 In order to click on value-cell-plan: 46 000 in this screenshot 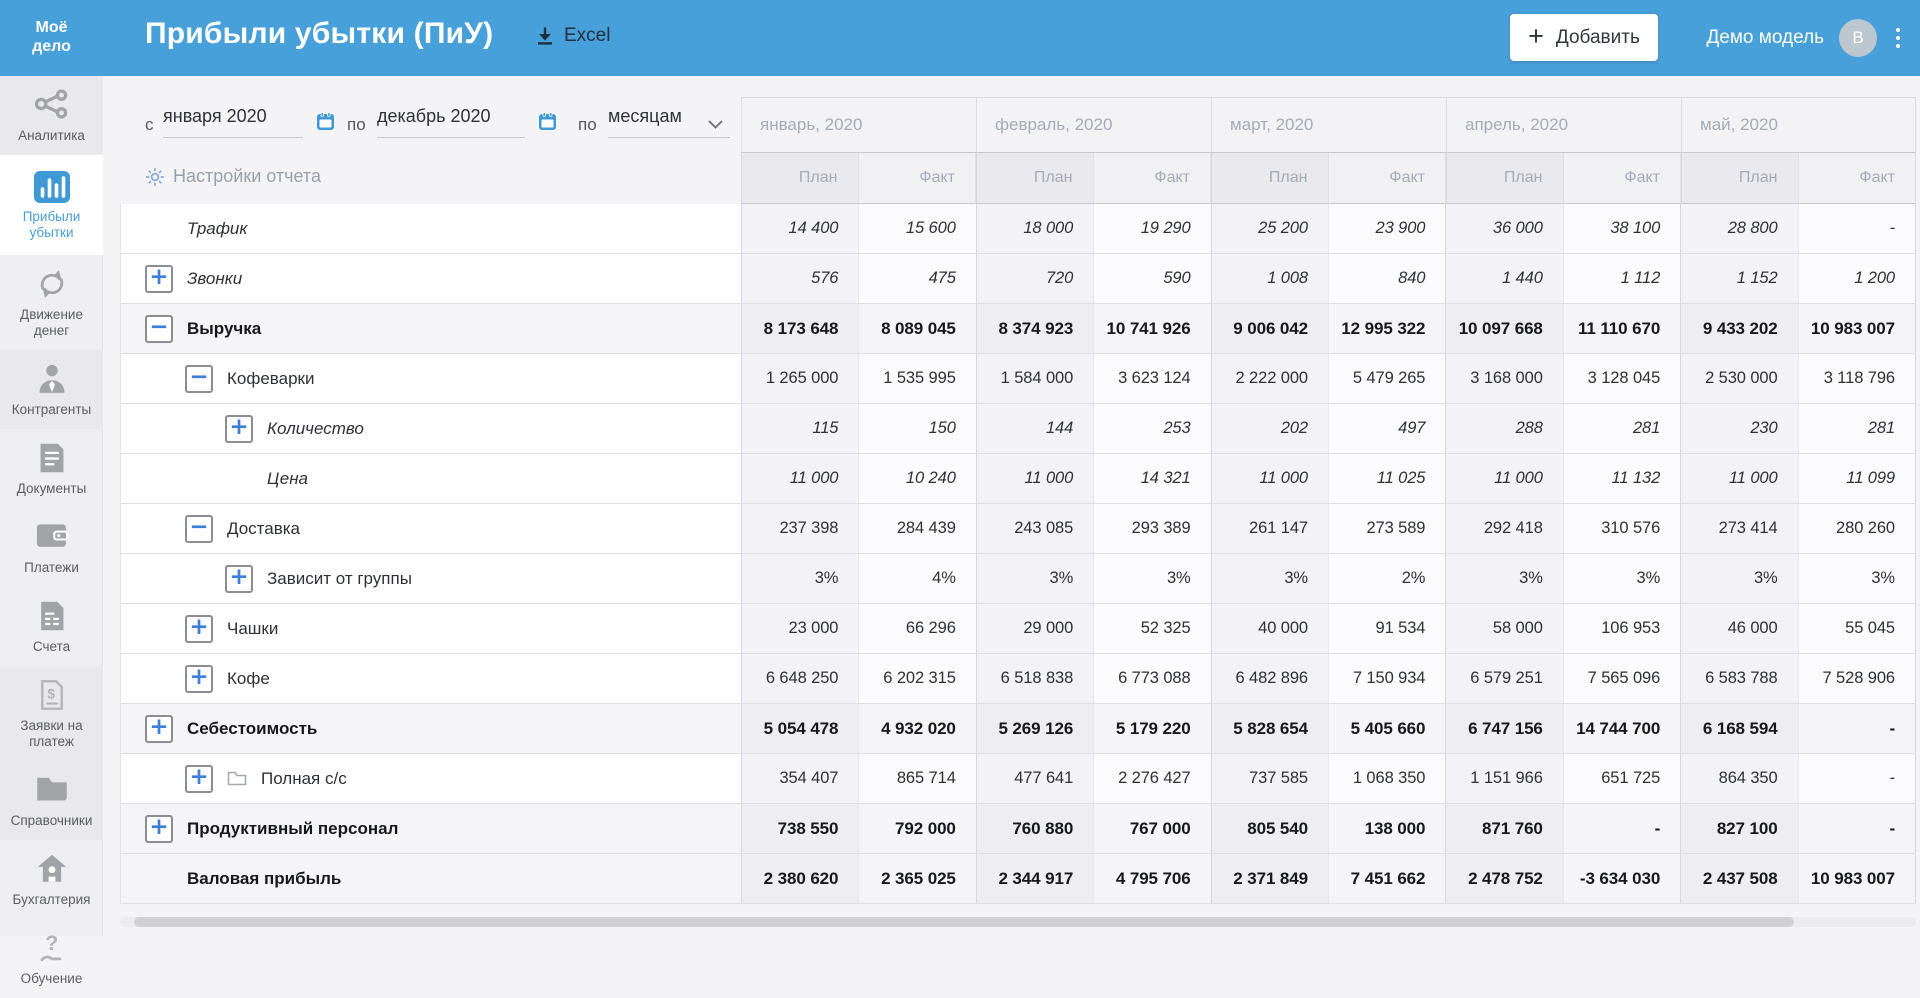, I will do `click(1740, 628)`.